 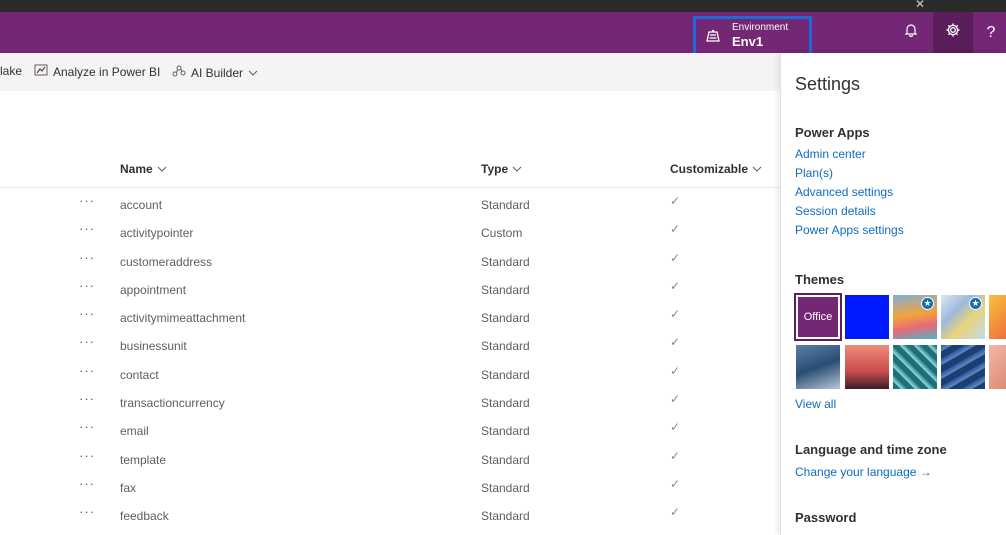 What do you see at coordinates (915, 367) in the screenshot?
I see `theme-circuit` at bounding box center [915, 367].